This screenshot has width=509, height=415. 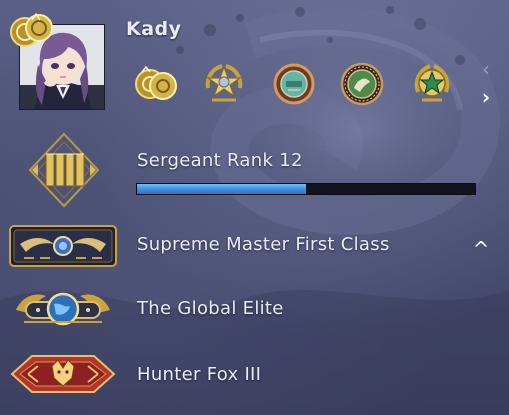 What do you see at coordinates (221, 189) in the screenshot?
I see `xp-progress-fill` at bounding box center [221, 189].